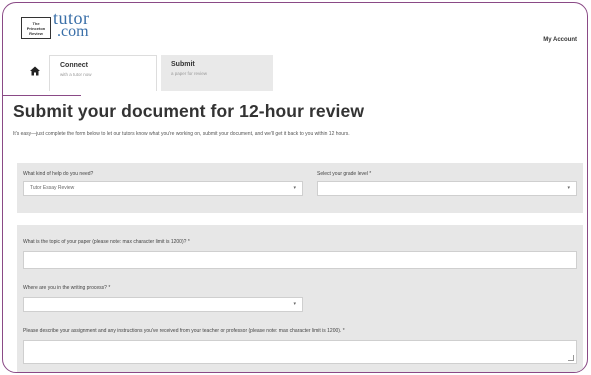  I want to click on writing-process-label: Where are you in the writing process? *, so click(67, 288).